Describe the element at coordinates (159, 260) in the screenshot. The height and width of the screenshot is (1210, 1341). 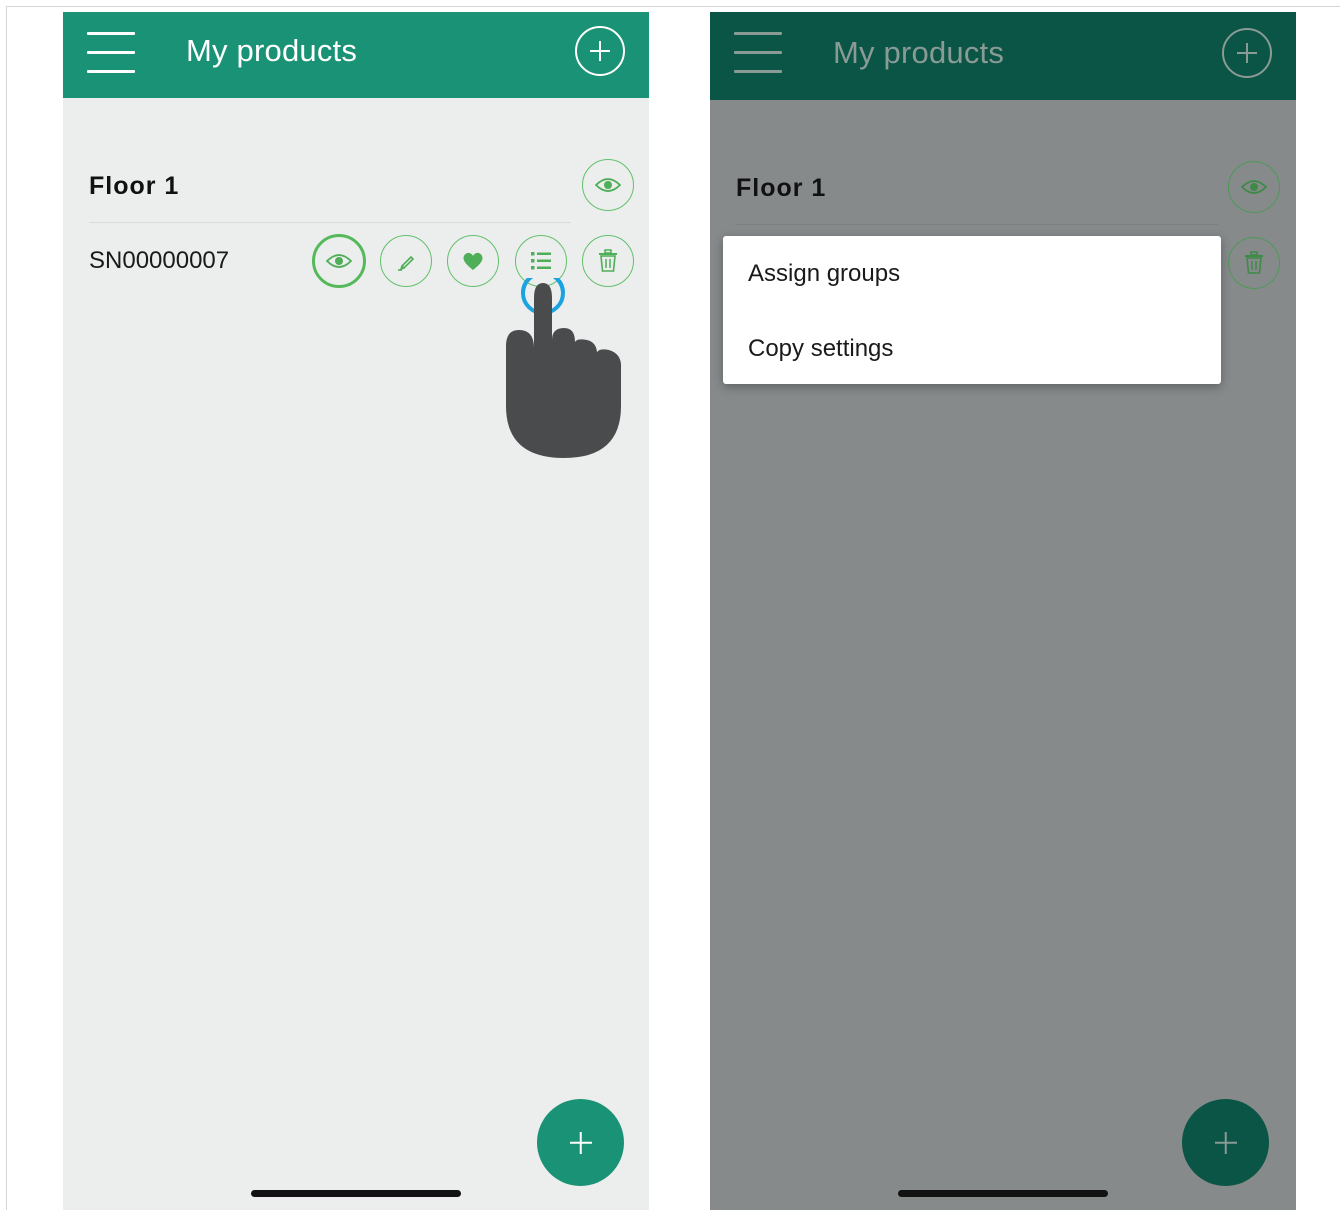
I see `product-serial: SN00000007` at that location.